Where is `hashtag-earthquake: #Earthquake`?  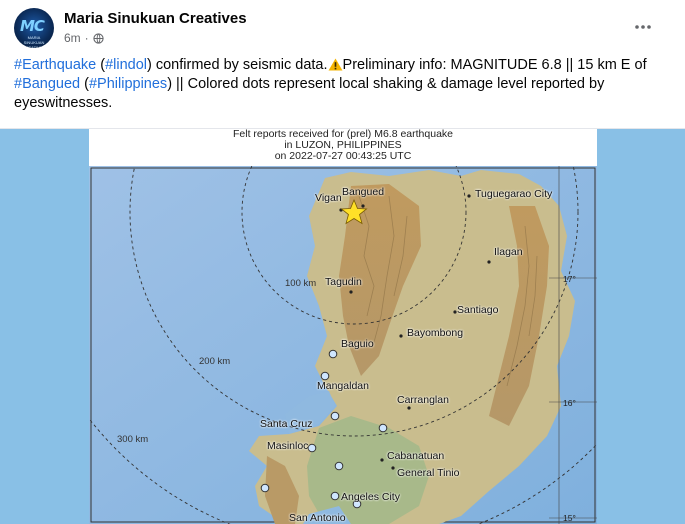
hashtag-earthquake: #Earthquake is located at coordinates (55, 65).